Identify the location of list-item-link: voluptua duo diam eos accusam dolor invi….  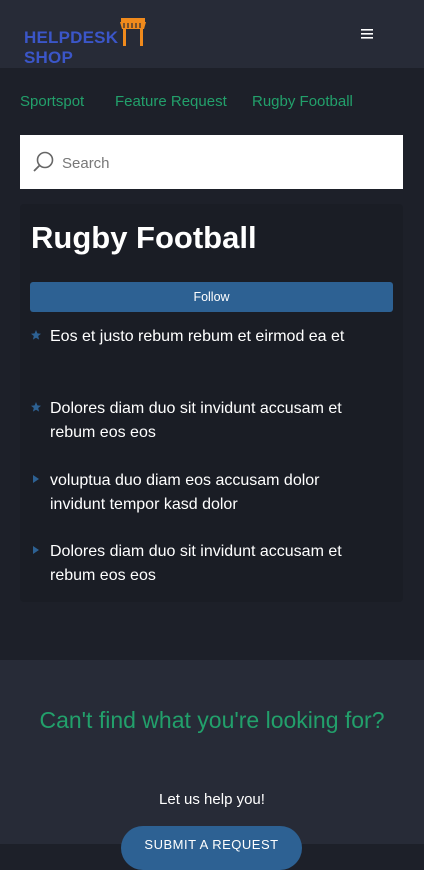
(212, 493).